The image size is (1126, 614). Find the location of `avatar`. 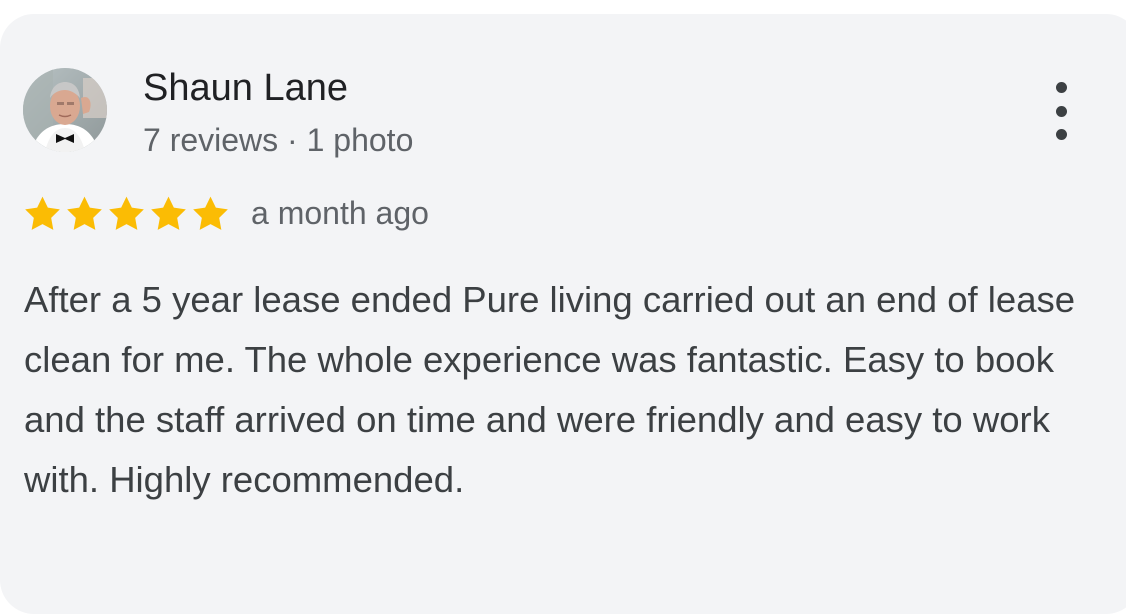

avatar is located at coordinates (65, 110).